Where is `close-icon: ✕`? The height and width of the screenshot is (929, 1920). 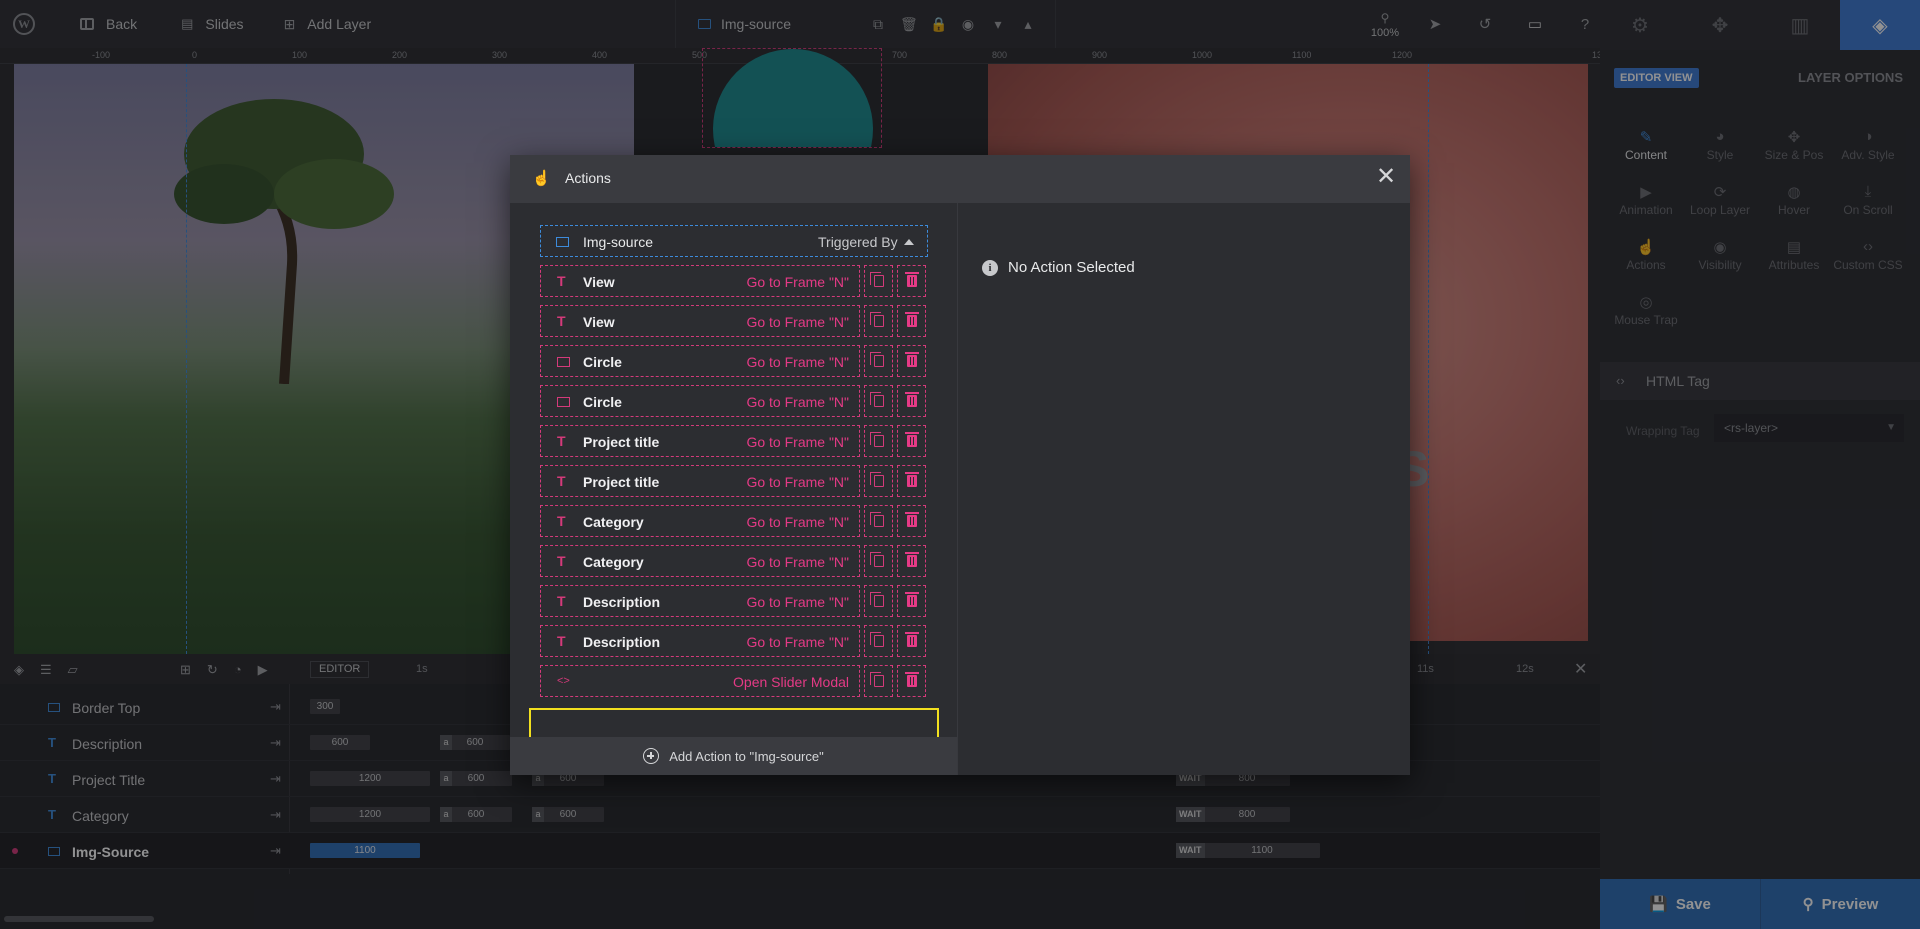
close-icon: ✕ is located at coordinates (1386, 177).